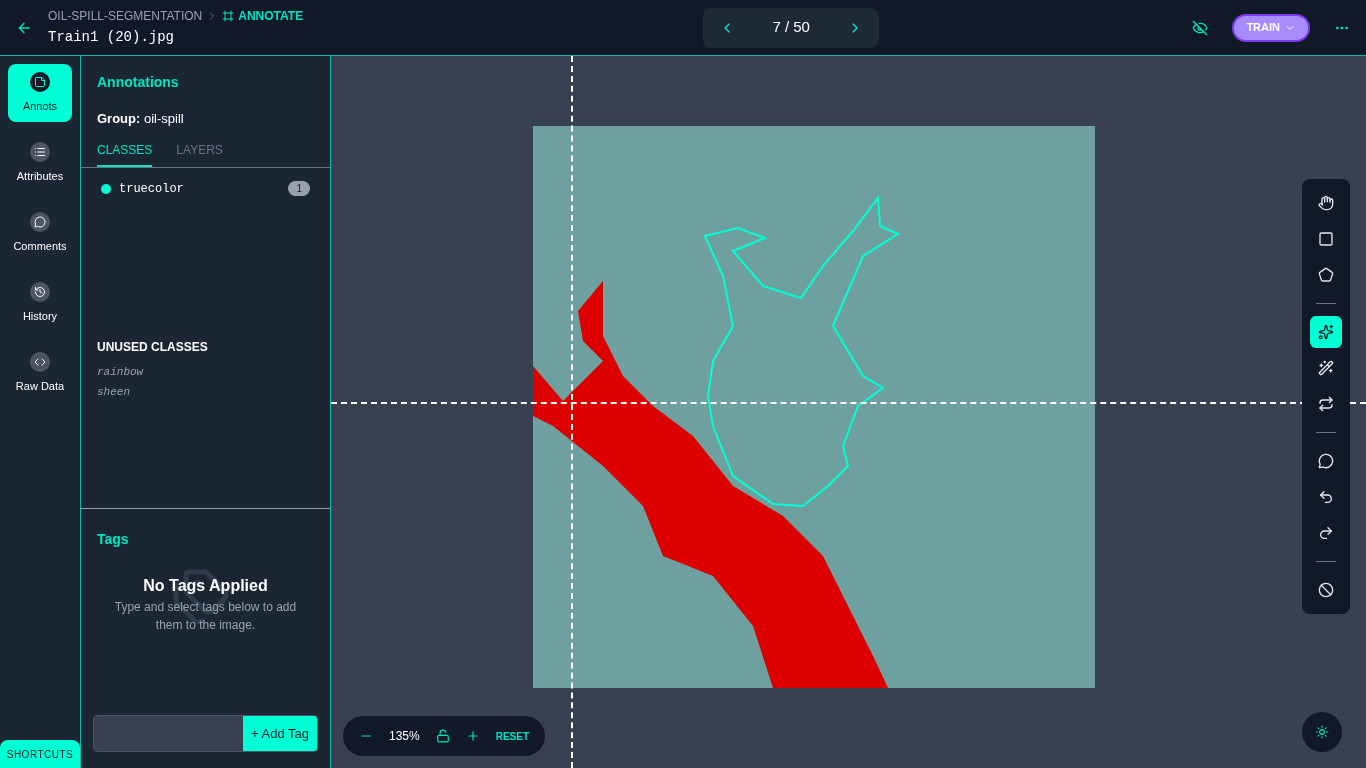 This screenshot has height=768, width=1366. Describe the element at coordinates (1326, 239) in the screenshot. I see `rectangle-icon` at that location.